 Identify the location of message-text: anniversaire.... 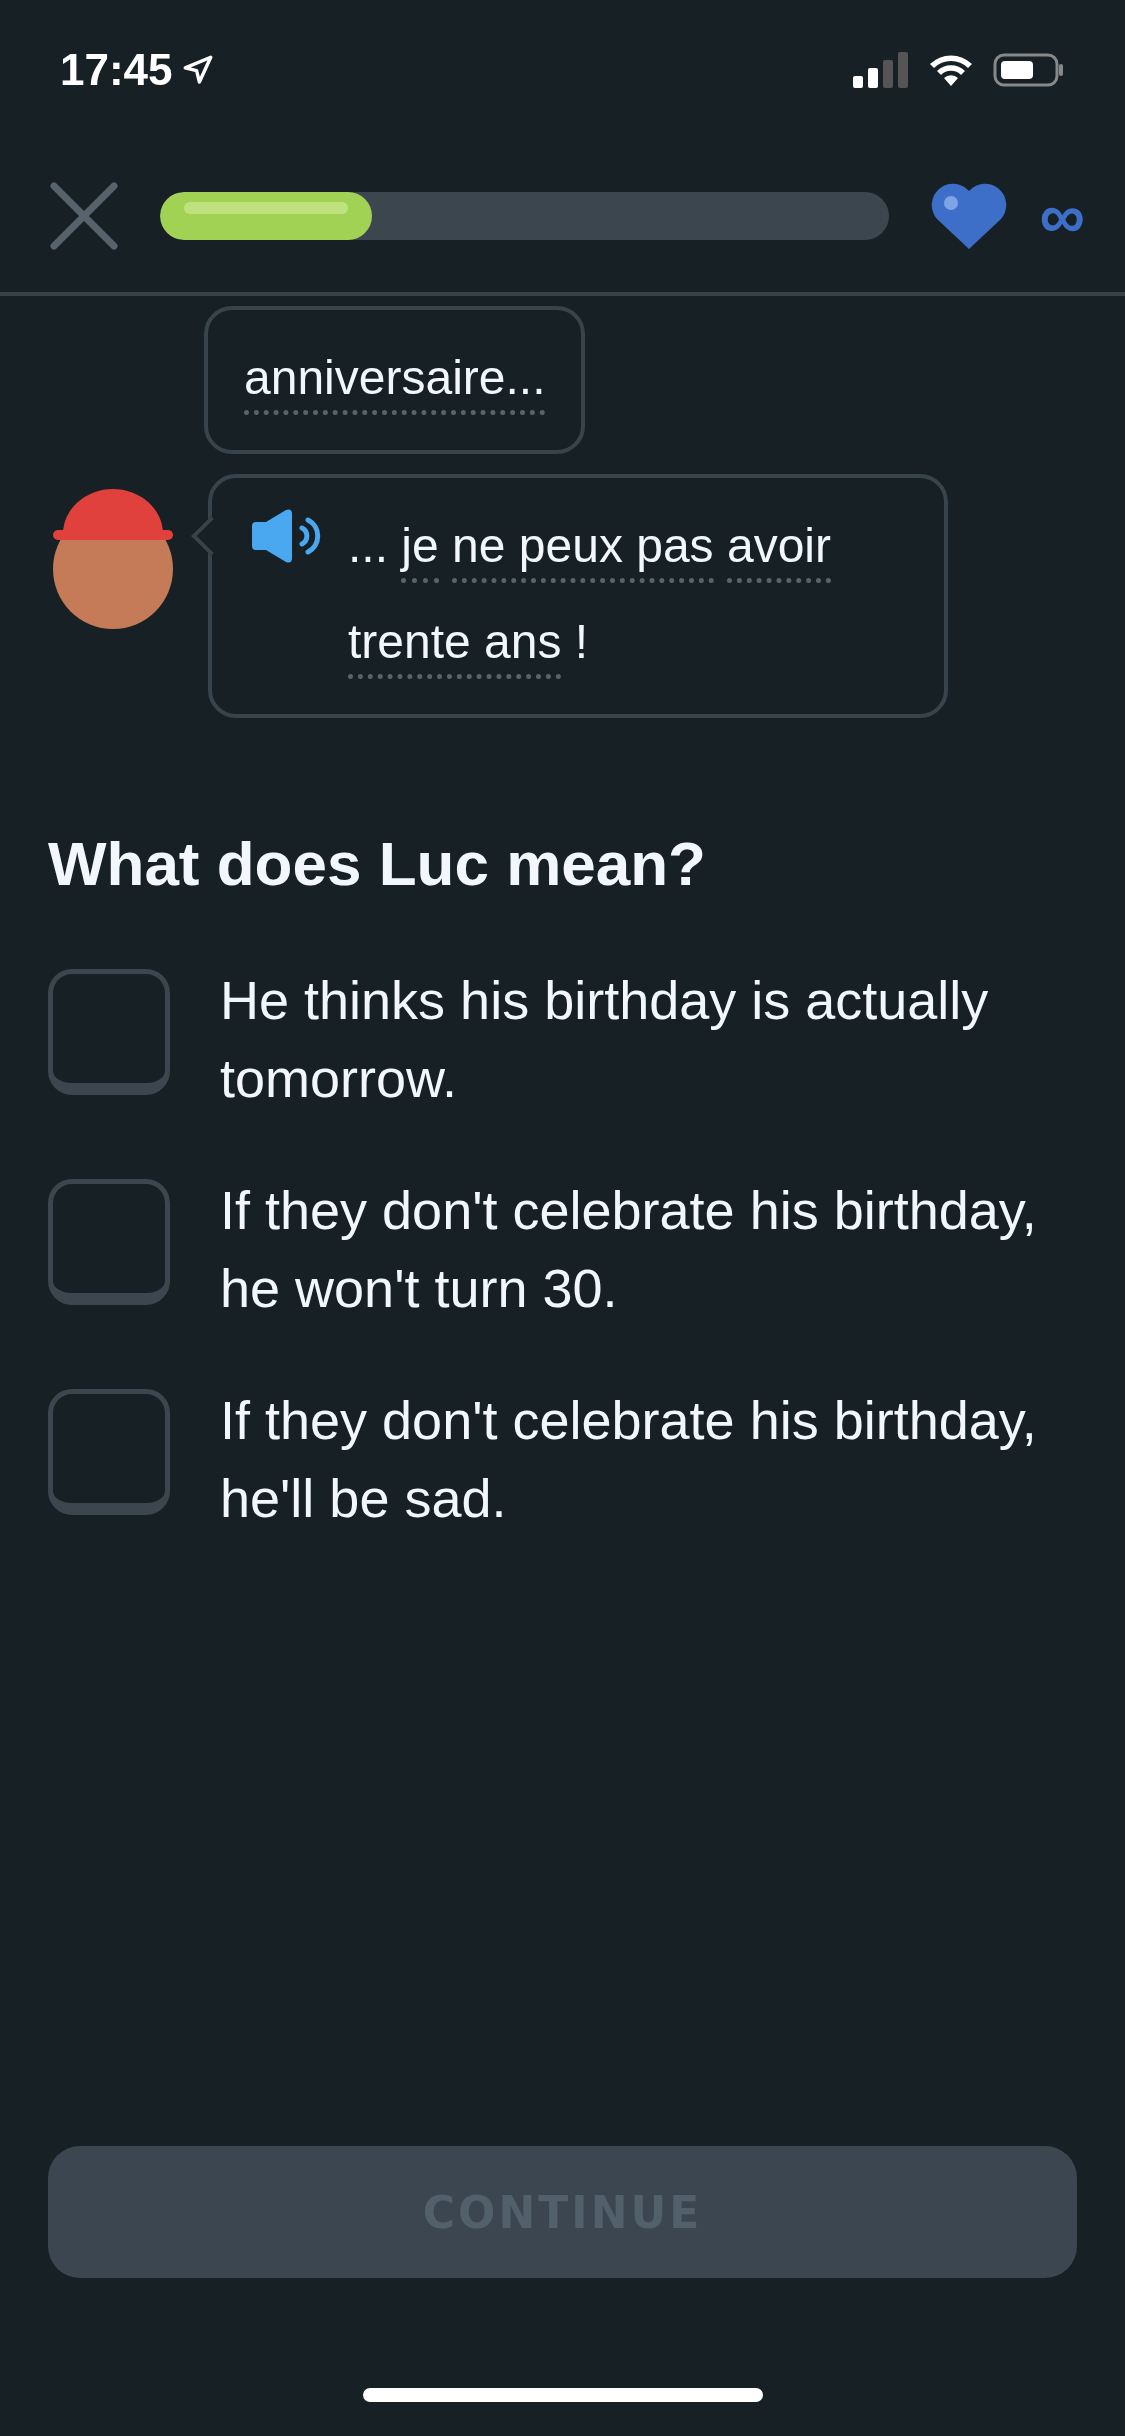
(395, 378).